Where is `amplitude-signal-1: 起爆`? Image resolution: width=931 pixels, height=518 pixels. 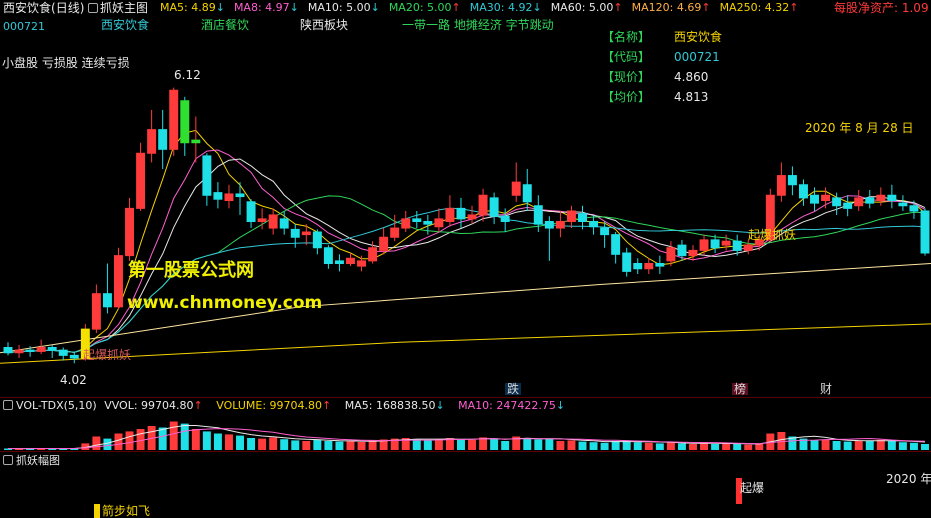 amplitude-signal-1: 起爆 is located at coordinates (752, 488).